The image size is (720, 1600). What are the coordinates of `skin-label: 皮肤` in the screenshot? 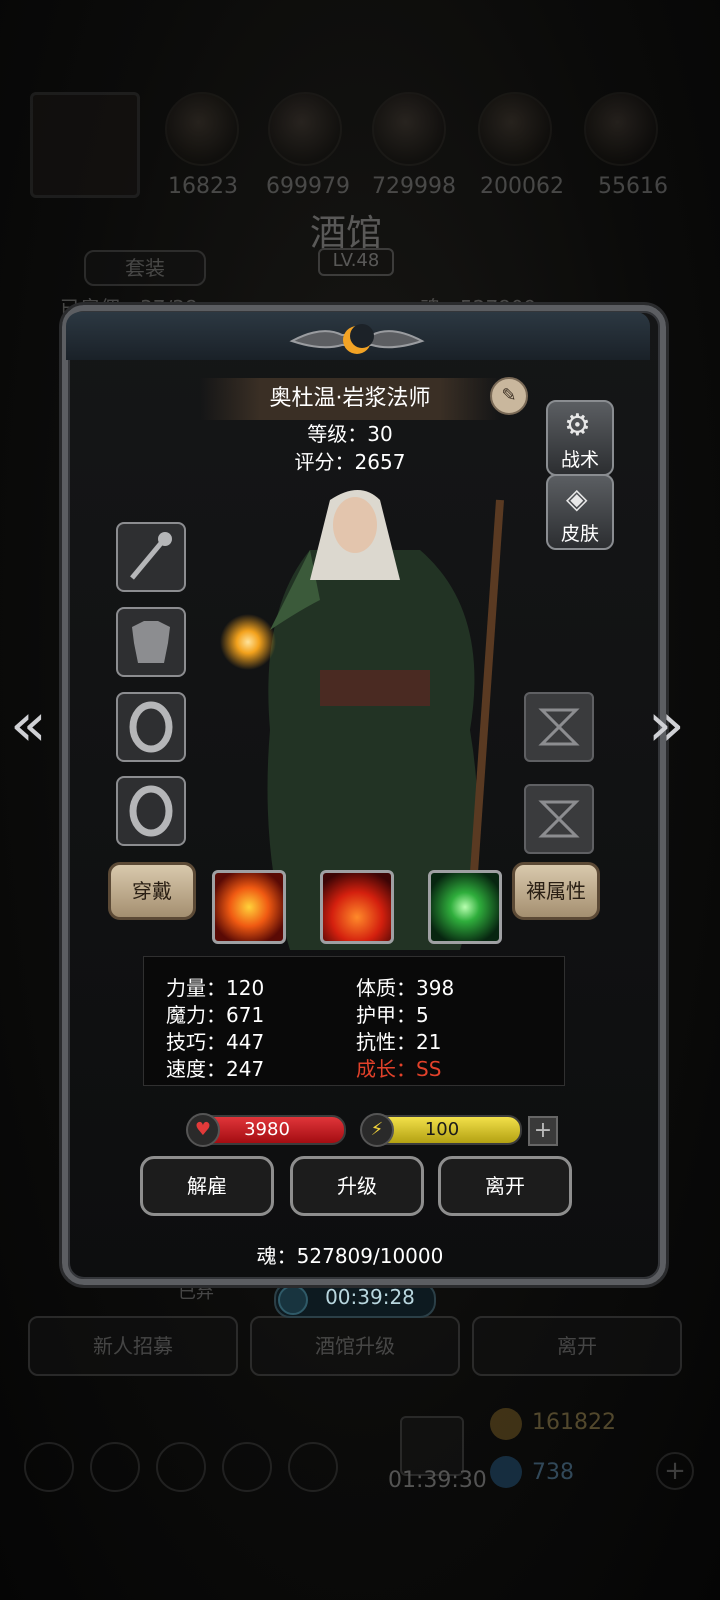 It's located at (579, 534).